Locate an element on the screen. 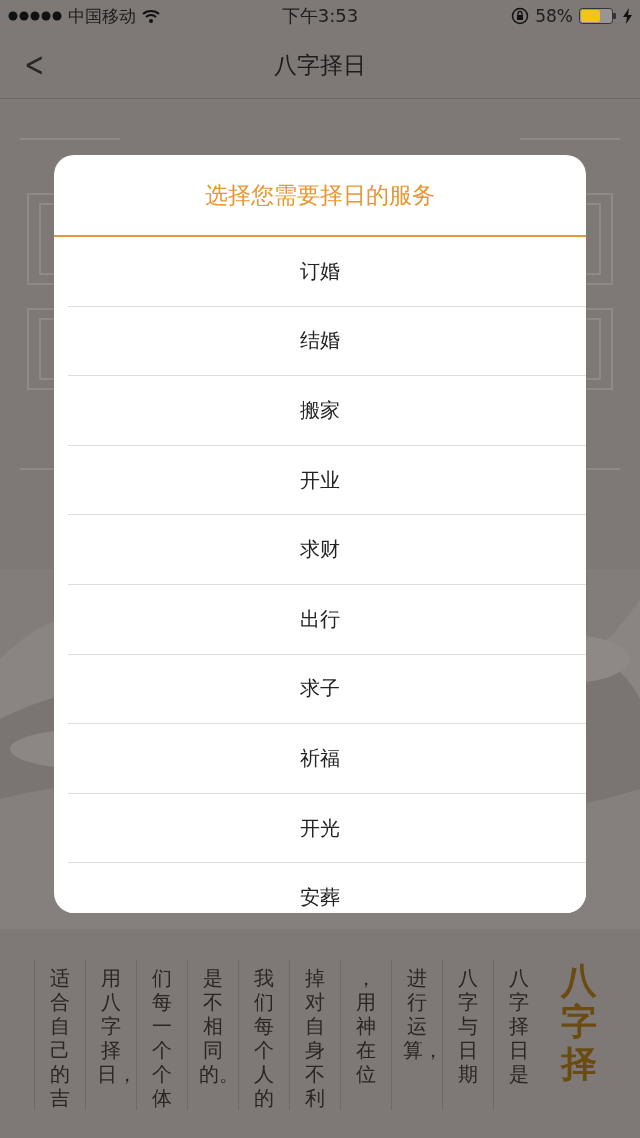  text-column: 八字与日期 is located at coordinates (468, 1038).